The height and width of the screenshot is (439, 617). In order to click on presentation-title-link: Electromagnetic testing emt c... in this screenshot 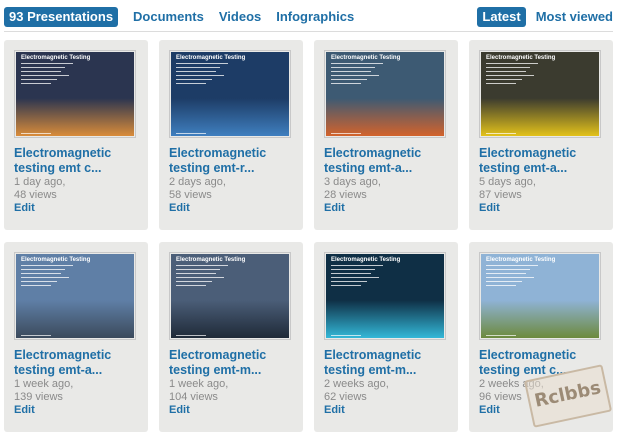, I will do `click(79, 161)`.